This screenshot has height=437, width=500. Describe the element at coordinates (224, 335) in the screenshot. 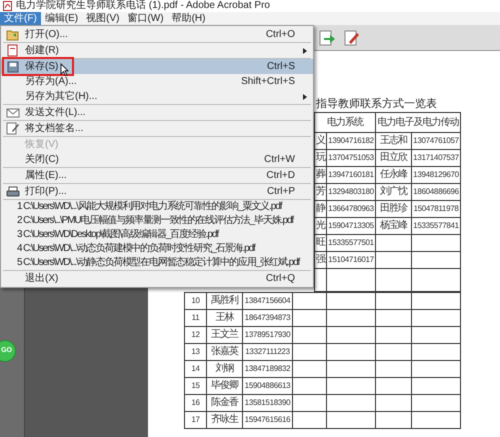

I see `table-cell: 王文兰` at that location.